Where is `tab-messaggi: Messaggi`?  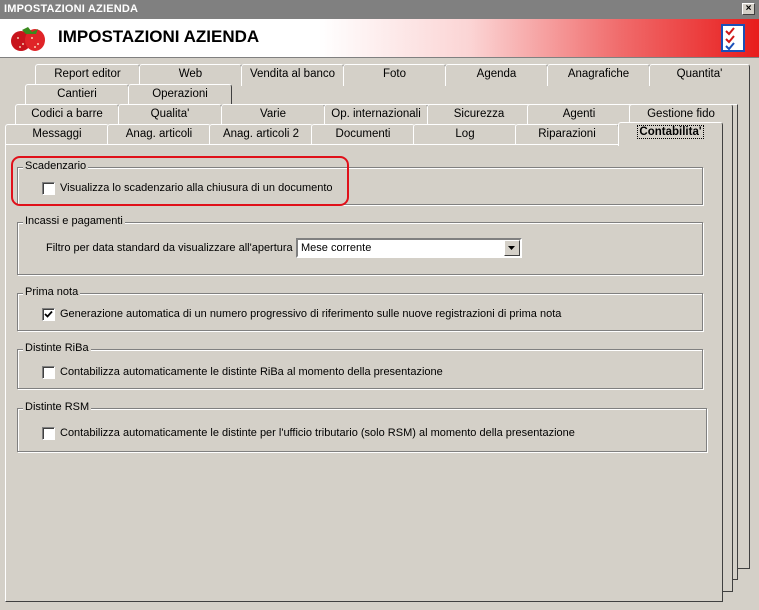 tab-messaggi: Messaggi is located at coordinates (57, 135).